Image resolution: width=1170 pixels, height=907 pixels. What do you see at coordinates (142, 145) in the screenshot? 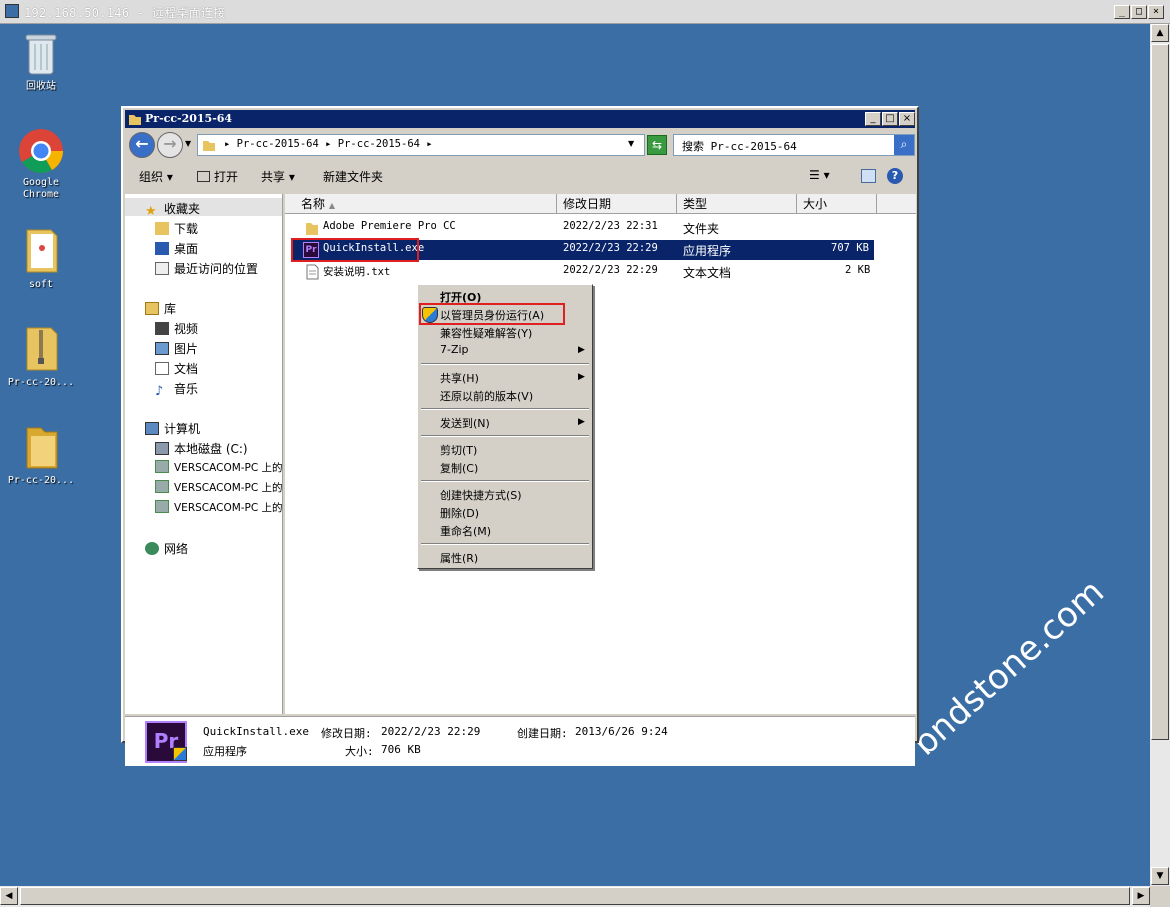
I see `back-arrow-icon: ←` at bounding box center [142, 145].